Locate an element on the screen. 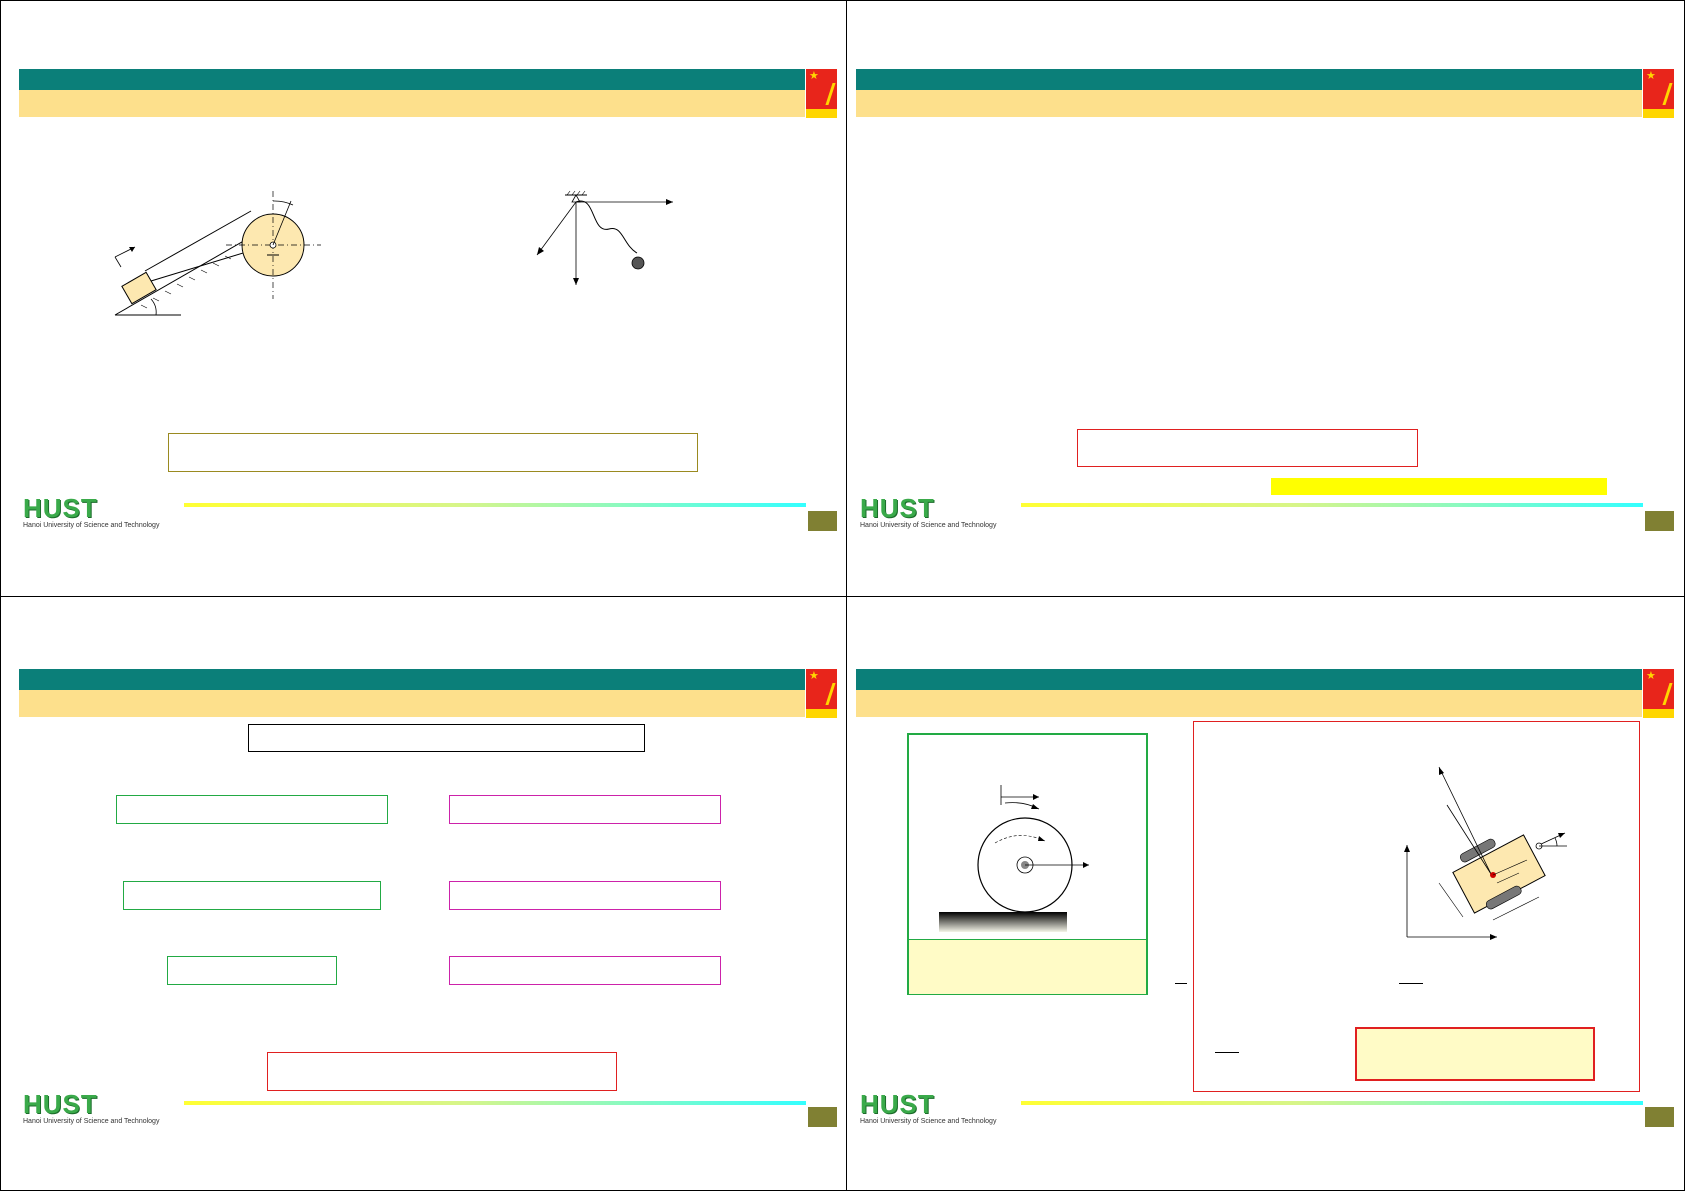 This screenshot has width=1685, height=1191. incline-pulley-diagram is located at coordinates (217, 253).